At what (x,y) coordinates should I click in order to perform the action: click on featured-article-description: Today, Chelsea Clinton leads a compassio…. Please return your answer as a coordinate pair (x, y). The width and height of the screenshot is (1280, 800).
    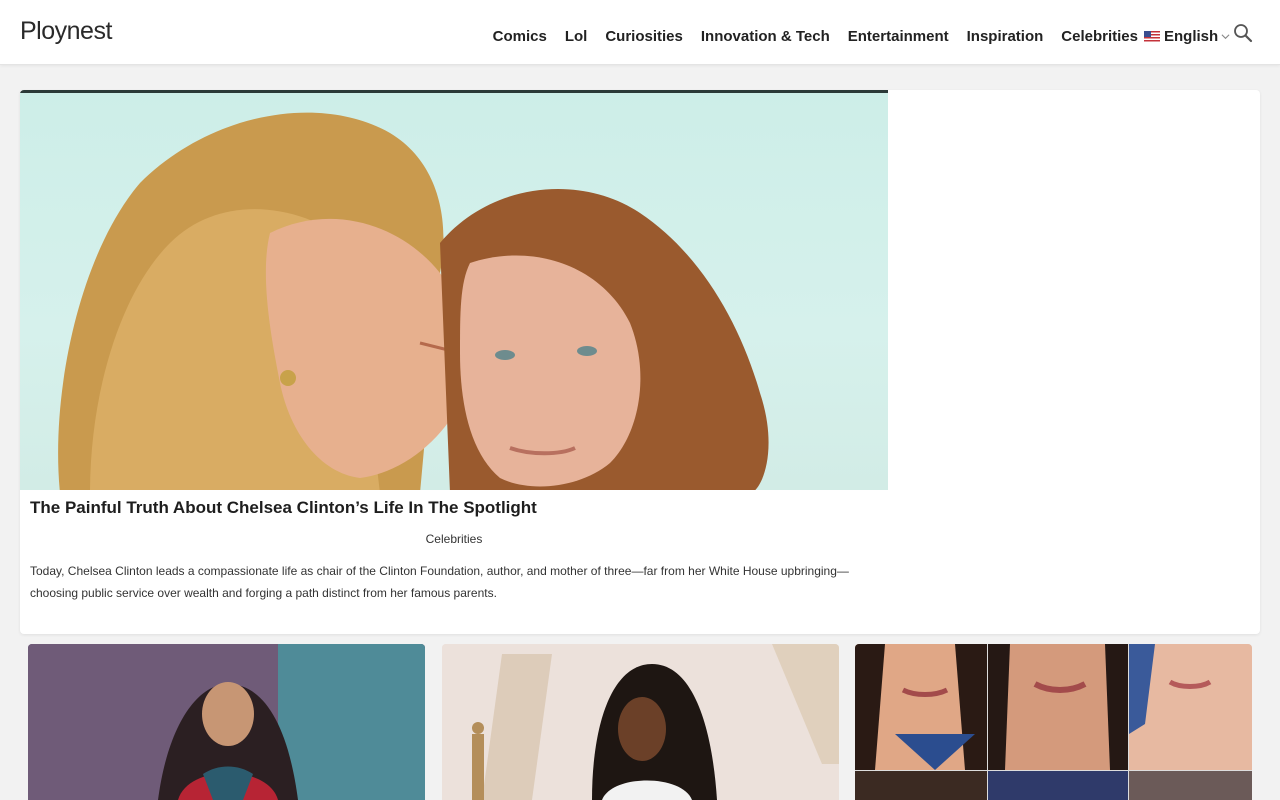
    Looking at the image, I should click on (439, 582).